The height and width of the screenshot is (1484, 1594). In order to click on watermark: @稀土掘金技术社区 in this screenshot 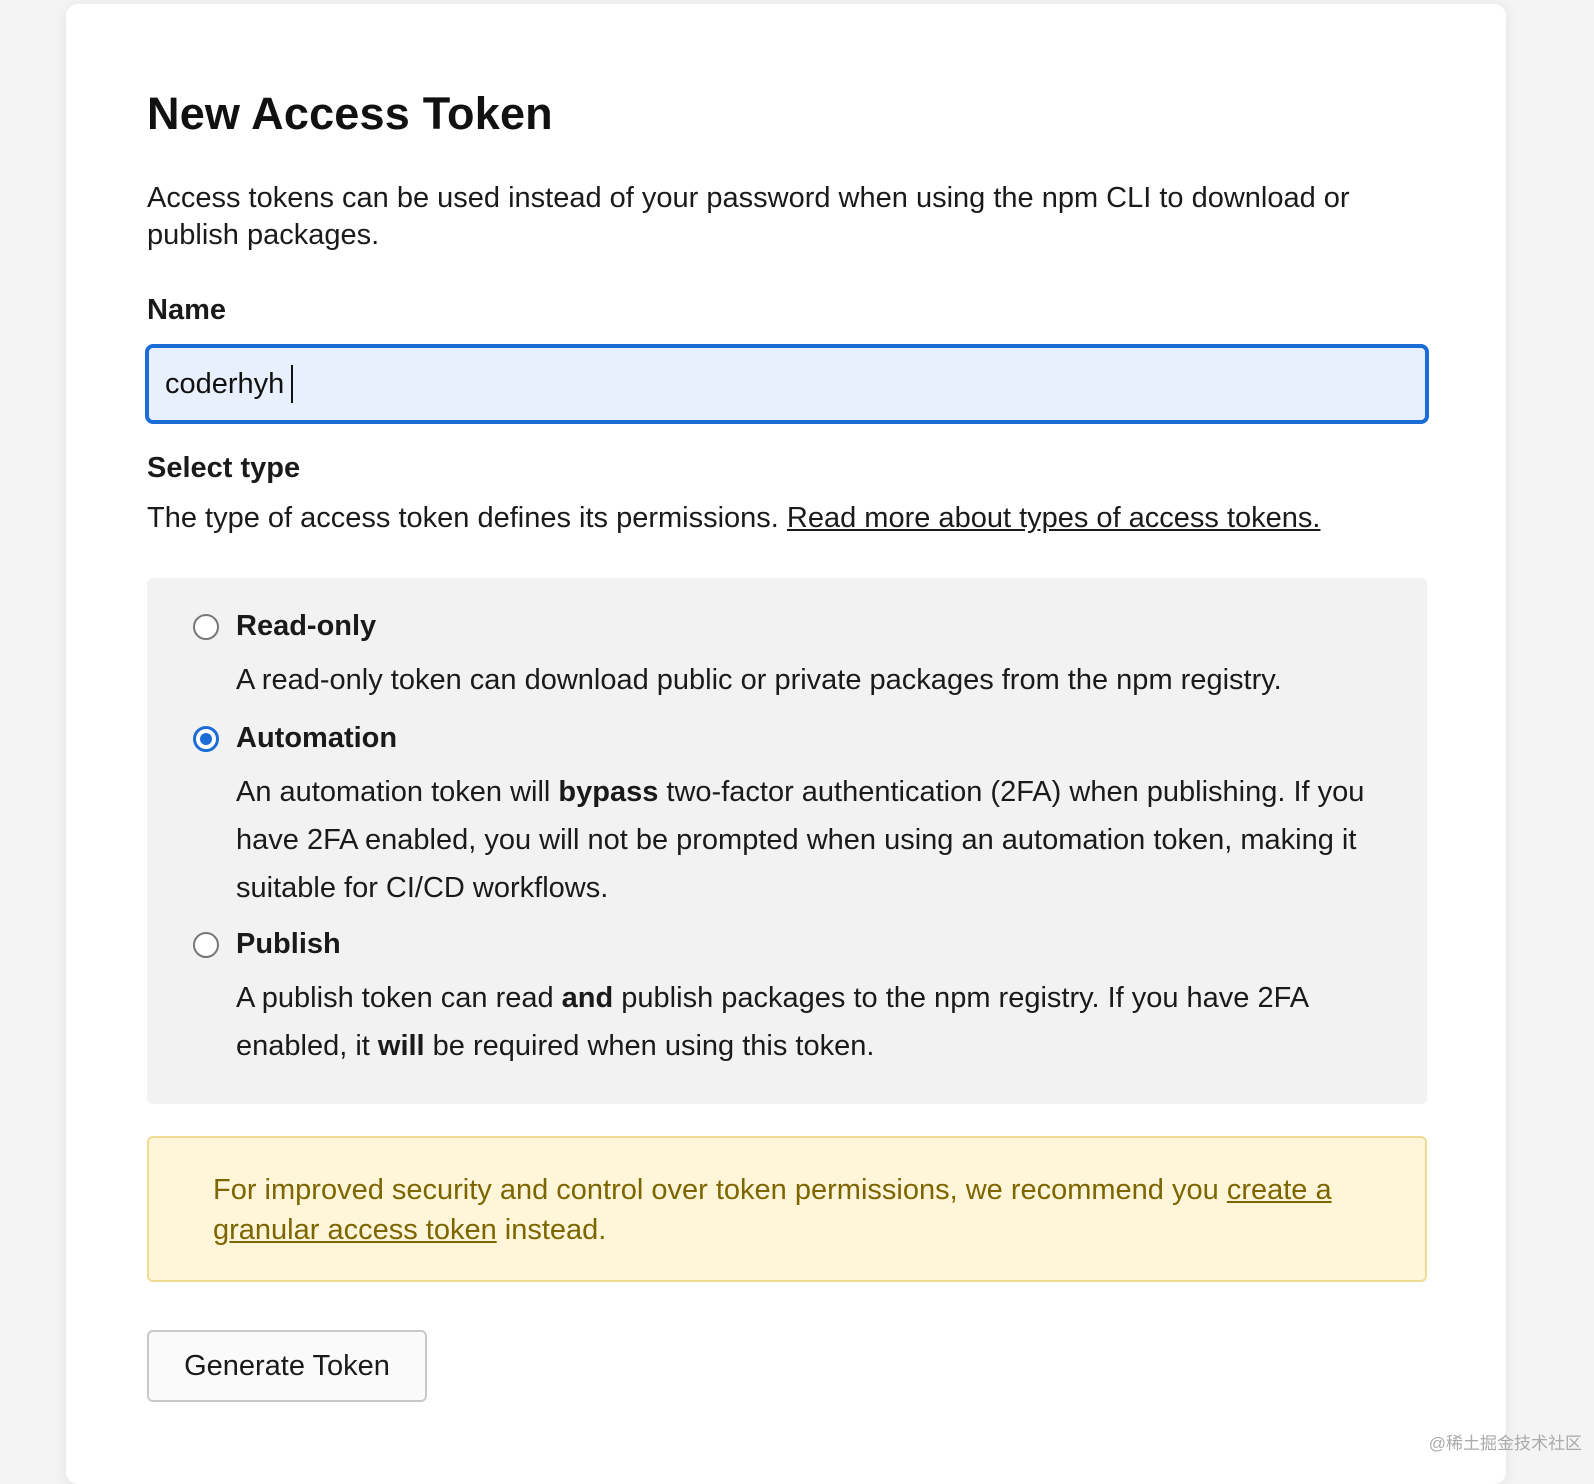, I will do `click(1505, 1441)`.